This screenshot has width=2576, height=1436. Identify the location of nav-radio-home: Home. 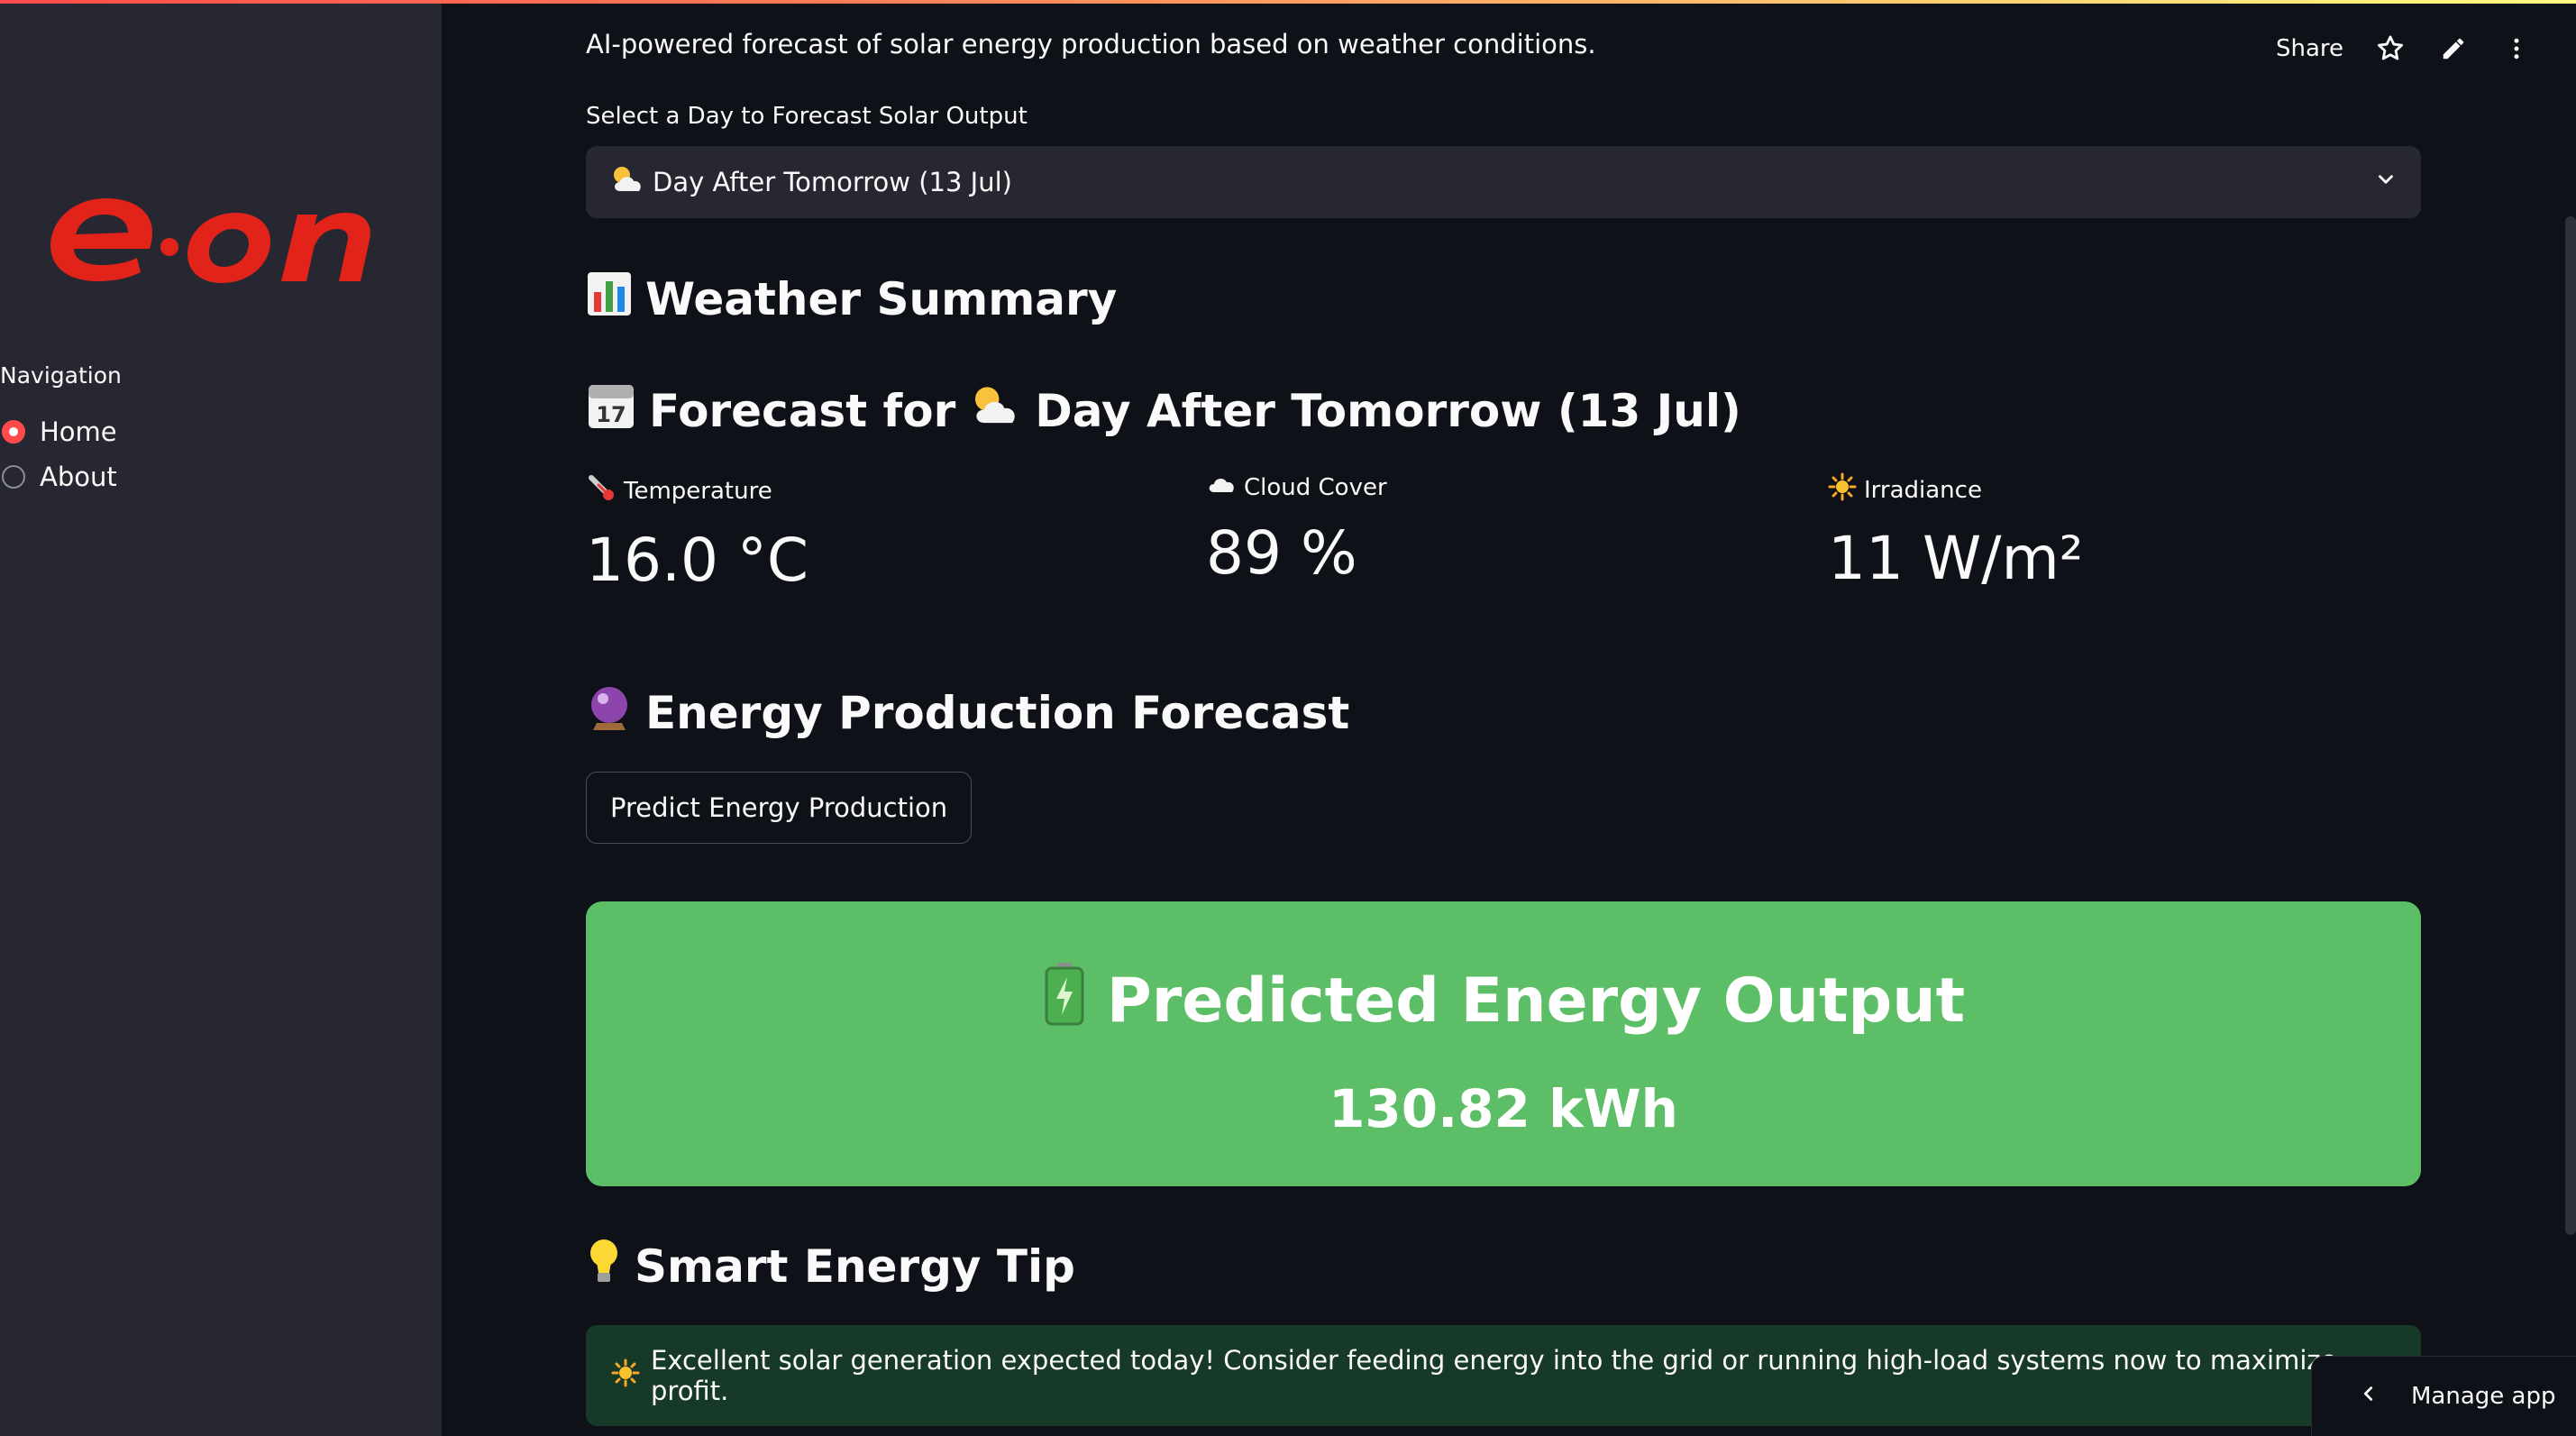
(59, 431).